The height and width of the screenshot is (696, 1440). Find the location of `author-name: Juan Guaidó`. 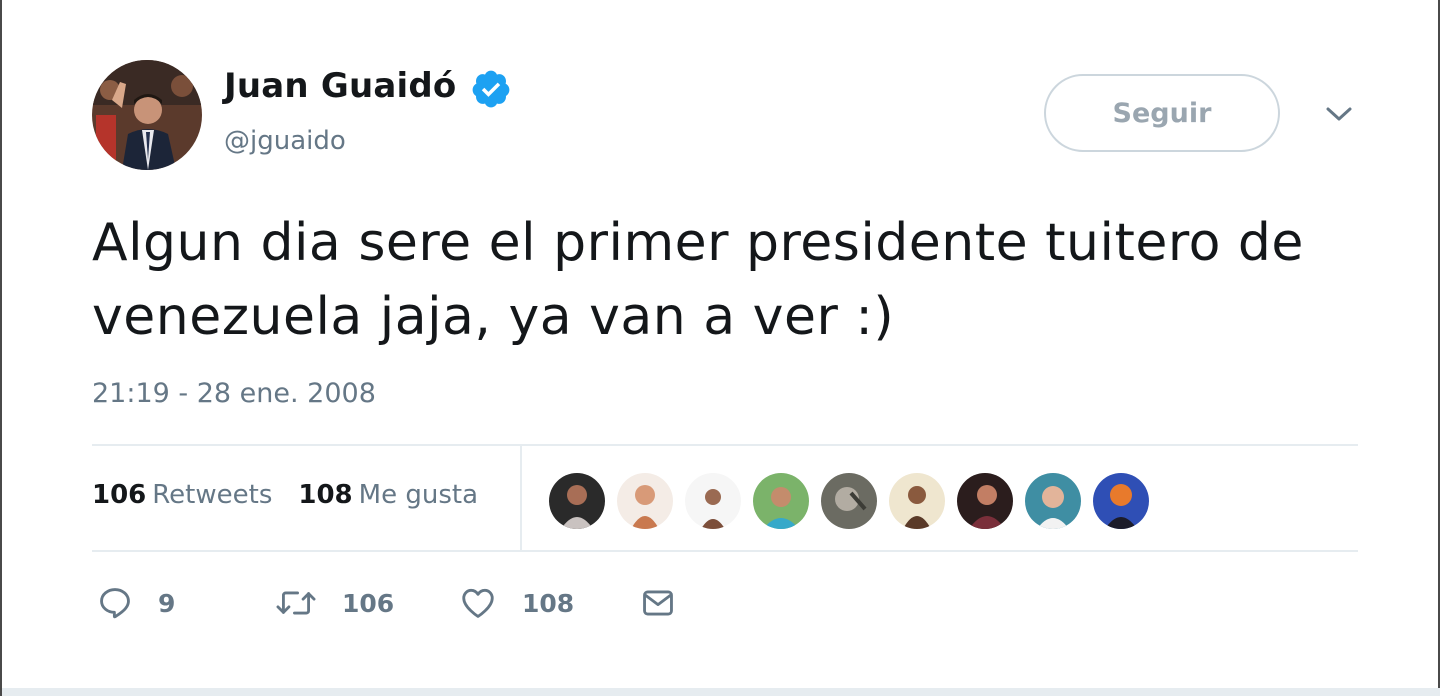

author-name: Juan Guaidó is located at coordinates (340, 86).